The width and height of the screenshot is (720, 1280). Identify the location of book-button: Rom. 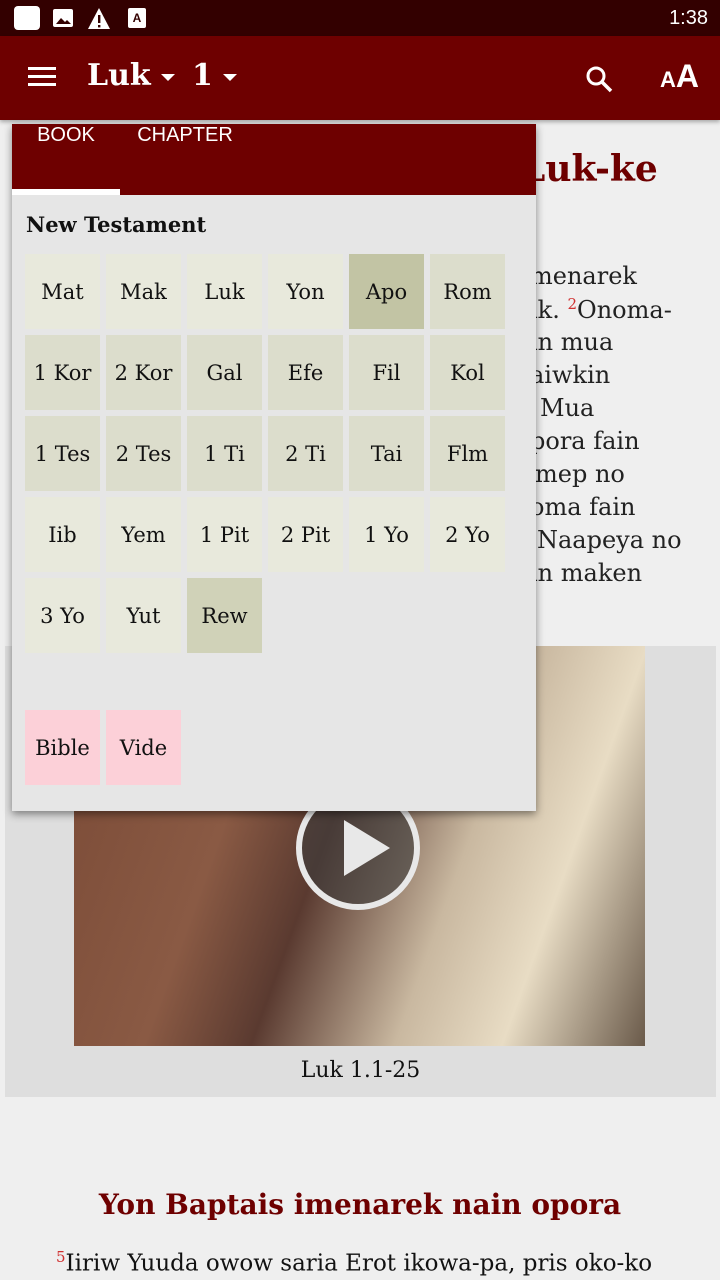
(467, 291).